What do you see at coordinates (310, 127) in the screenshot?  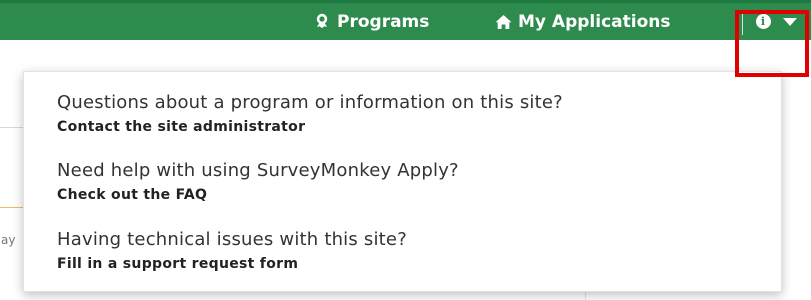 I see `help-menu-link: Contact the site administrator` at bounding box center [310, 127].